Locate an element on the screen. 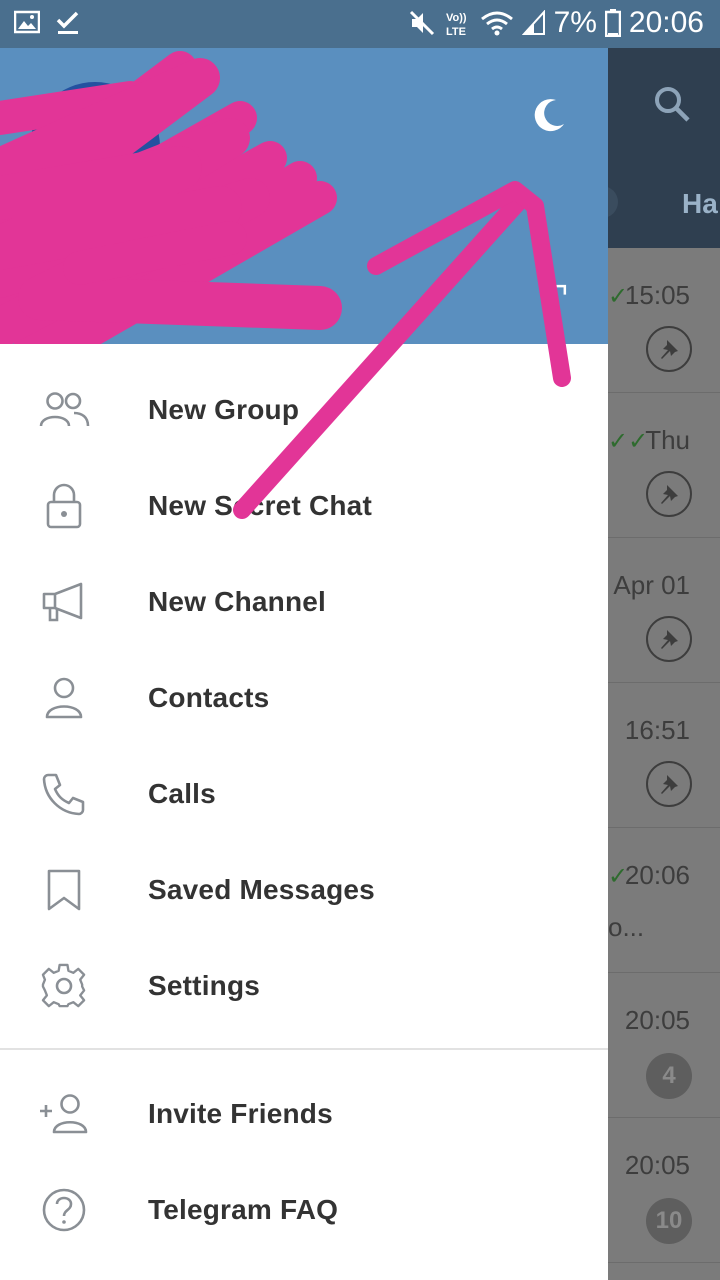 Image resolution: width=720 pixels, height=1280 pixels. status-bar: Vo)) LTE 7% 20:06 is located at coordinates (360, 24).